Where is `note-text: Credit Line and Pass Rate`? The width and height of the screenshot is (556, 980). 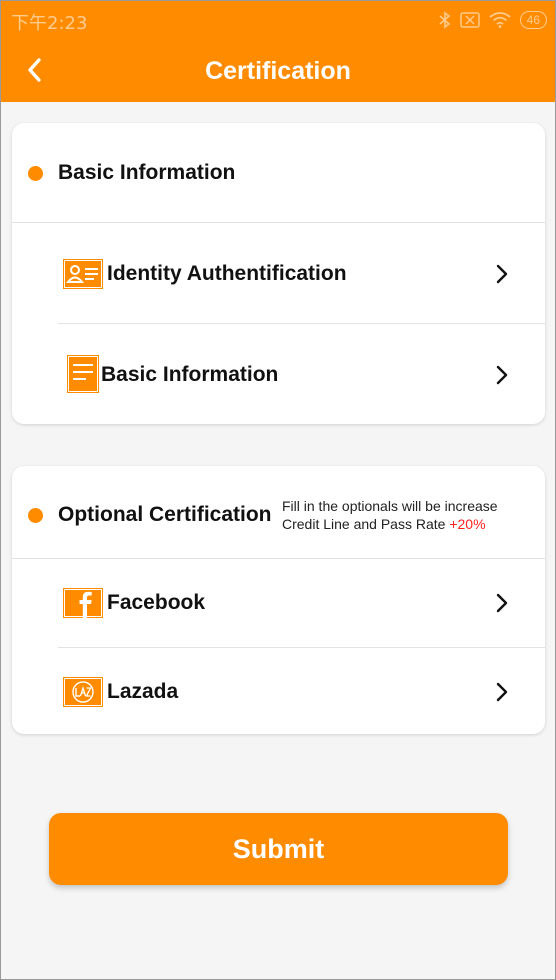
note-text: Credit Line and Pass Rate is located at coordinates (364, 524).